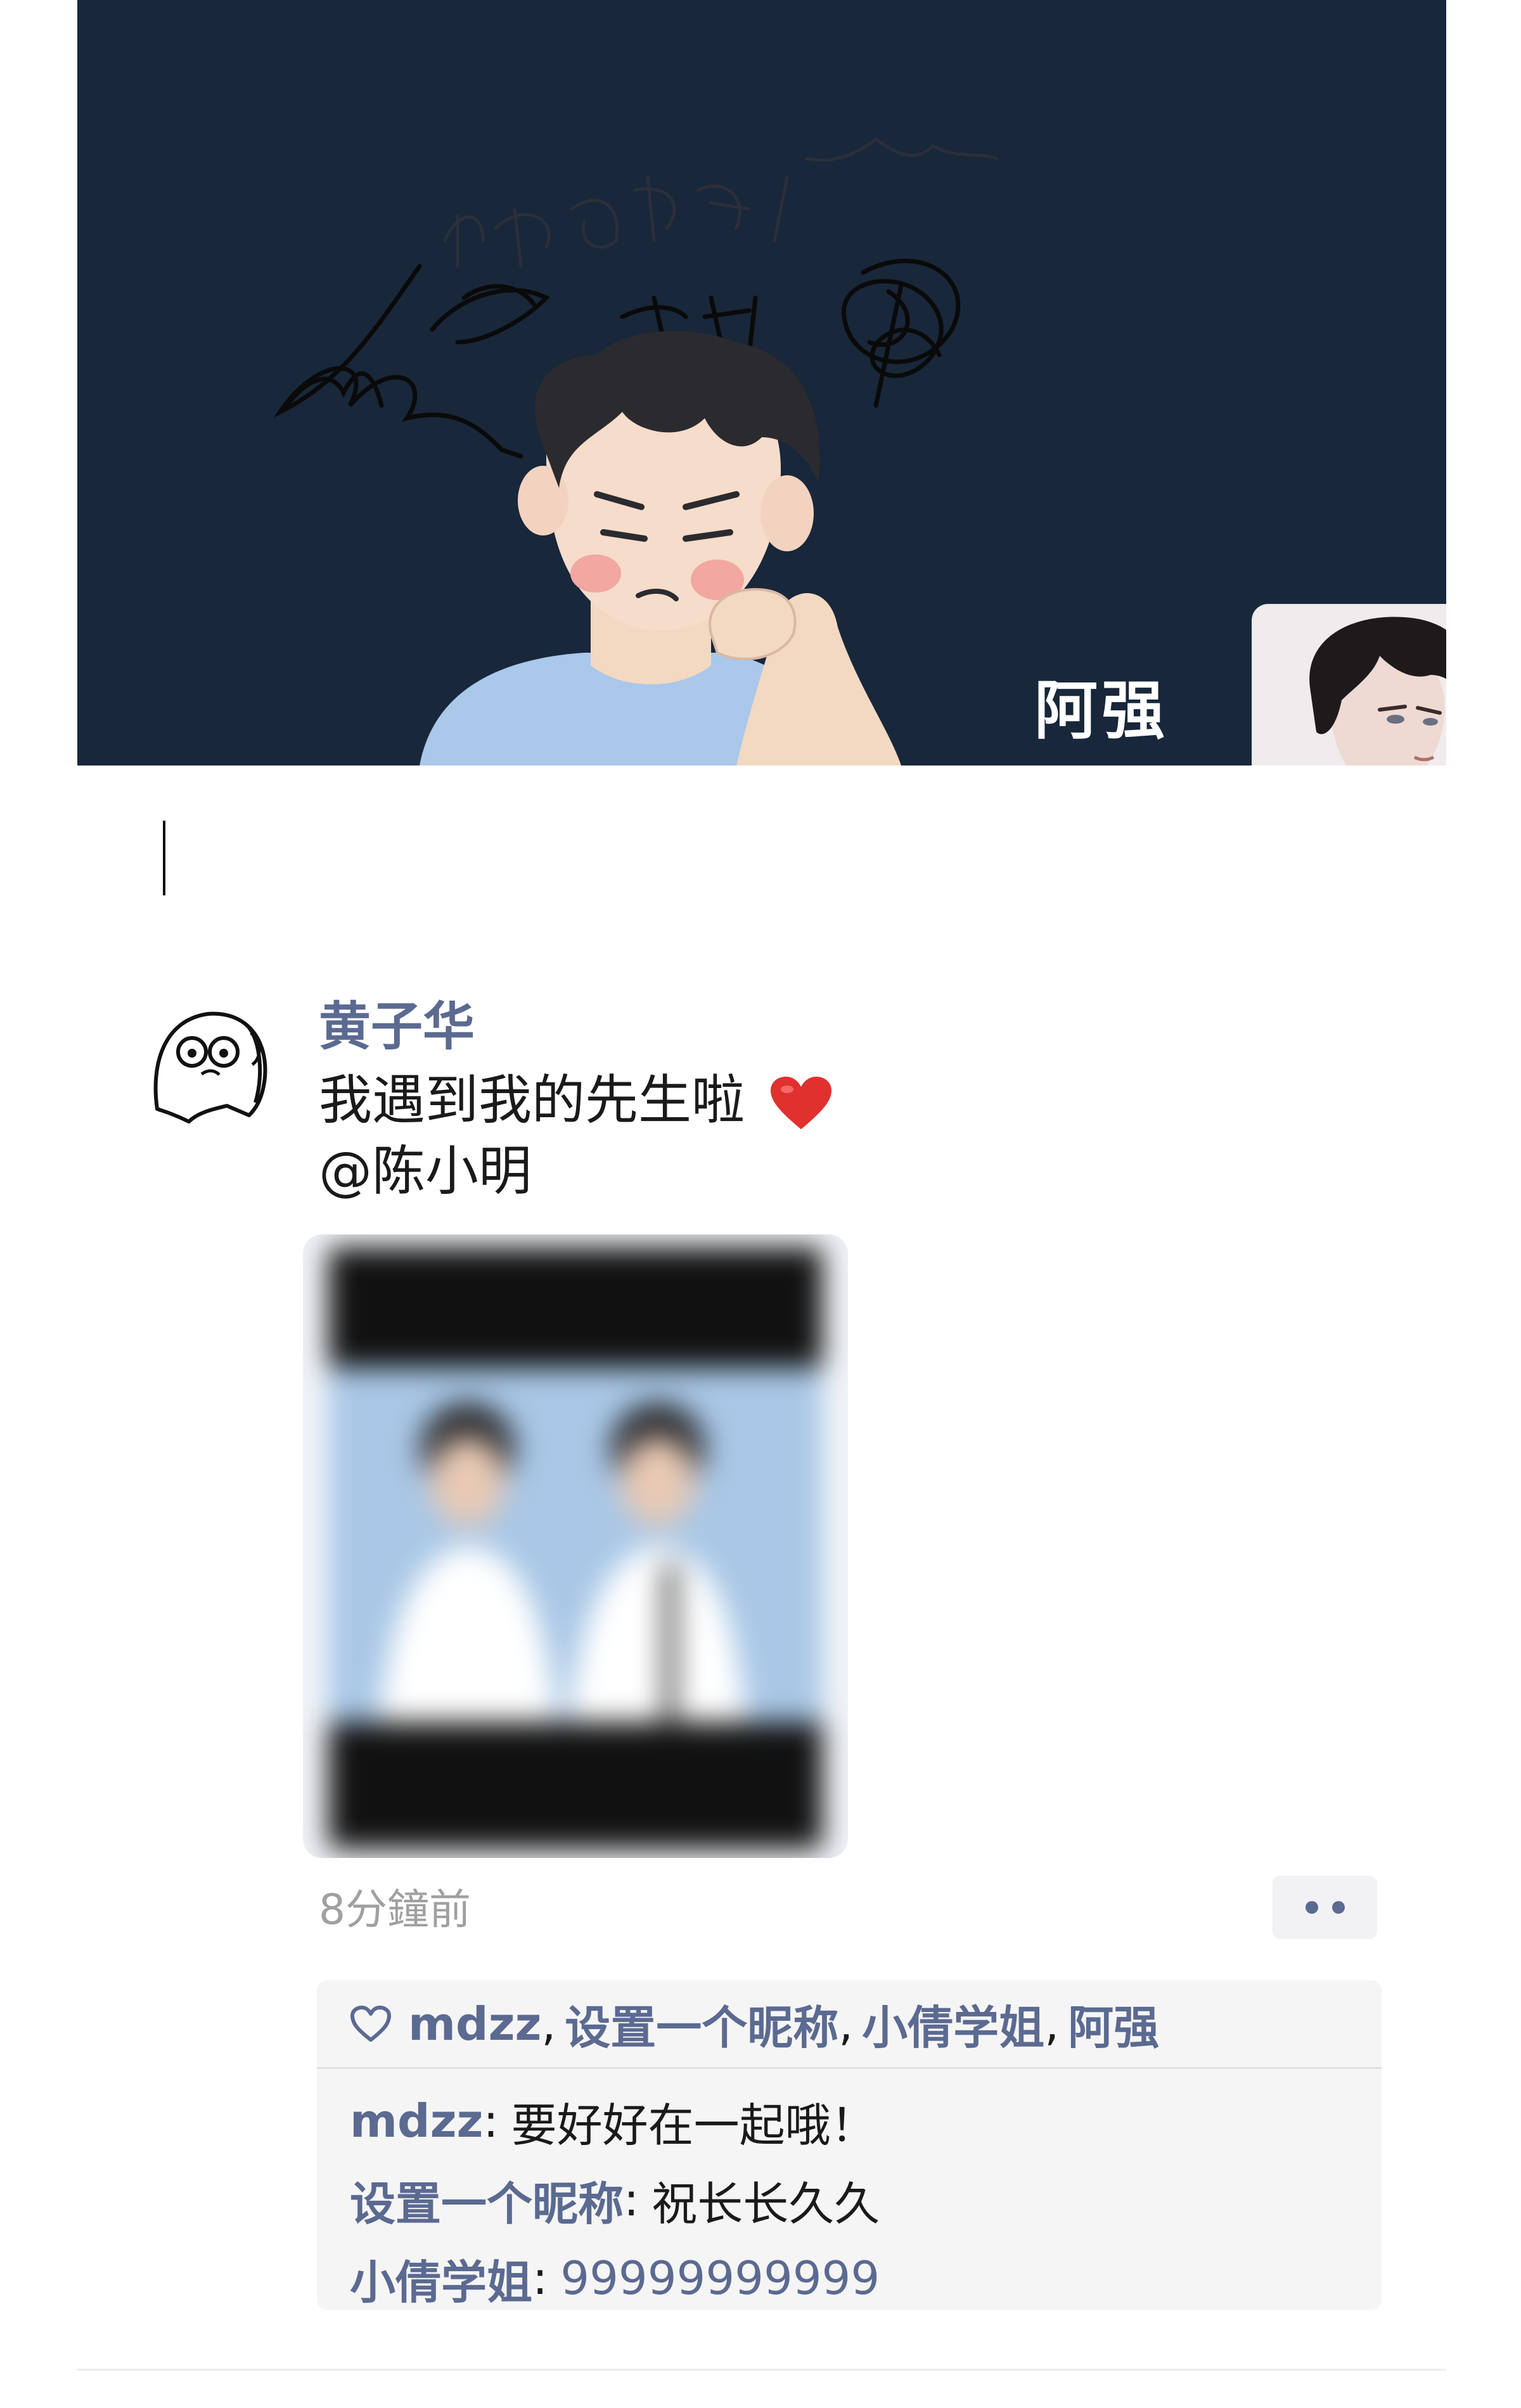 This screenshot has height=2408, width=1521. Describe the element at coordinates (1113, 2023) in the screenshot. I see `like-name: 阿强` at that location.